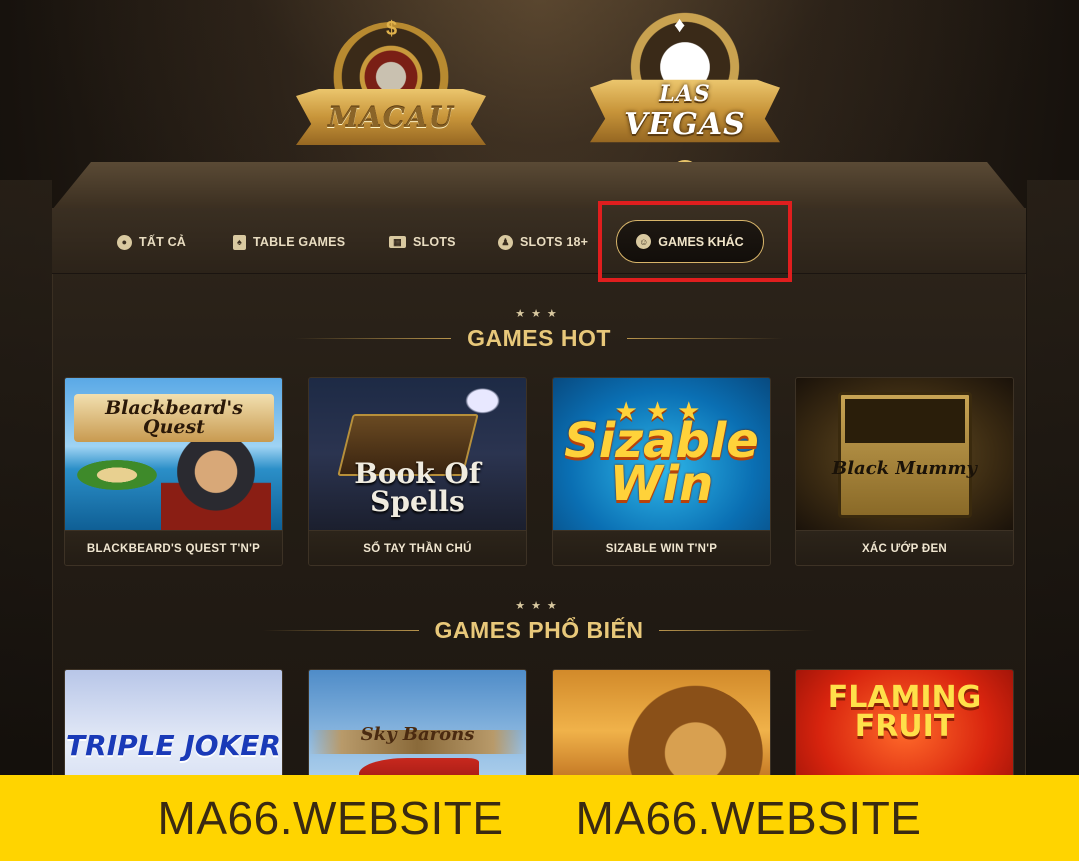 This screenshot has height=861, width=1079. Describe the element at coordinates (539, 818) in the screenshot. I see `watermark-banner: MA66.WEBSITE MA66.WEBSITE` at that location.